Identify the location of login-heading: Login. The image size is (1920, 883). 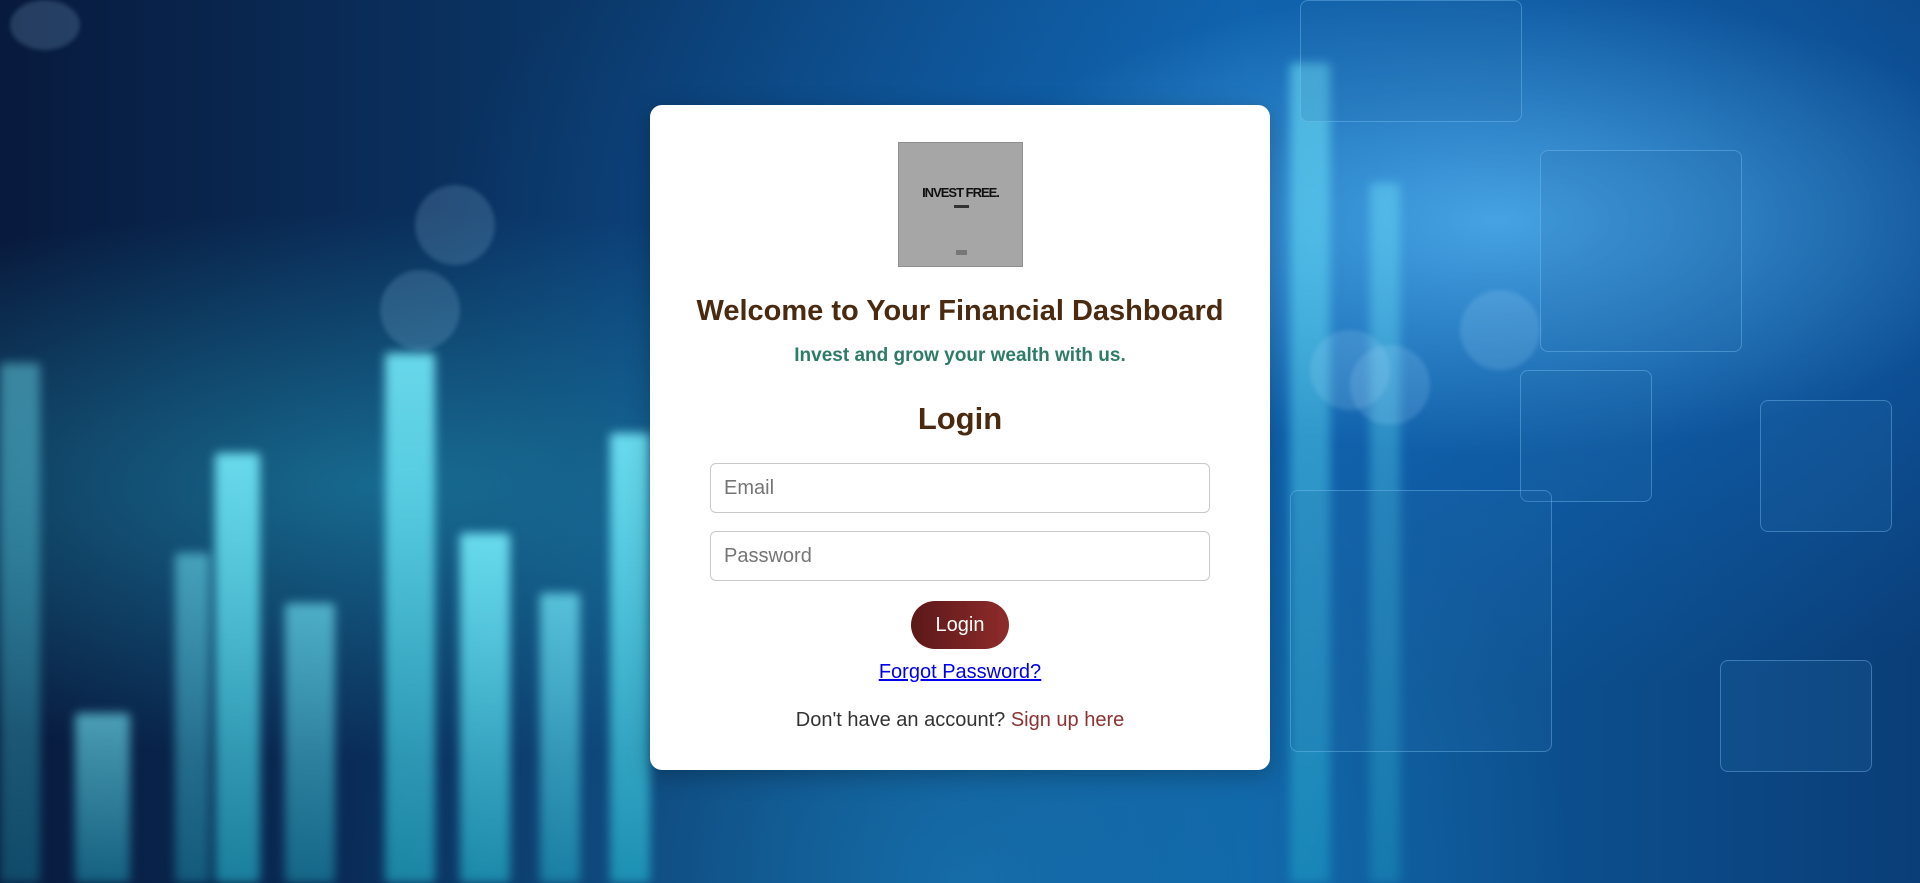
(960, 418).